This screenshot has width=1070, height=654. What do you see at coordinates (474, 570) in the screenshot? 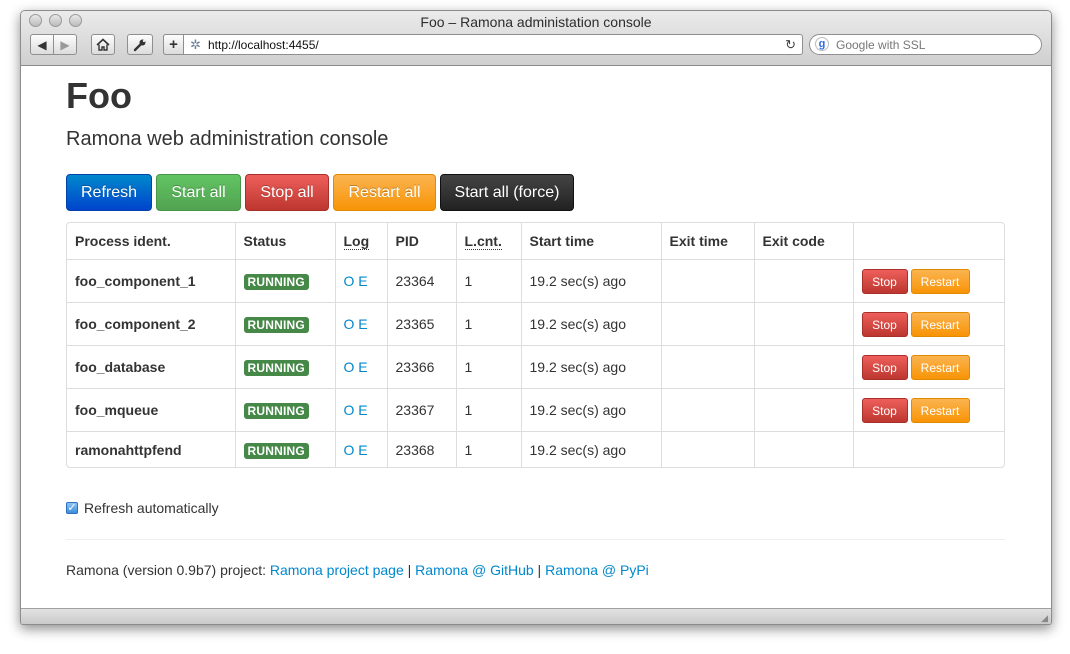
I see `github-link: Ramona @ GitHub` at bounding box center [474, 570].